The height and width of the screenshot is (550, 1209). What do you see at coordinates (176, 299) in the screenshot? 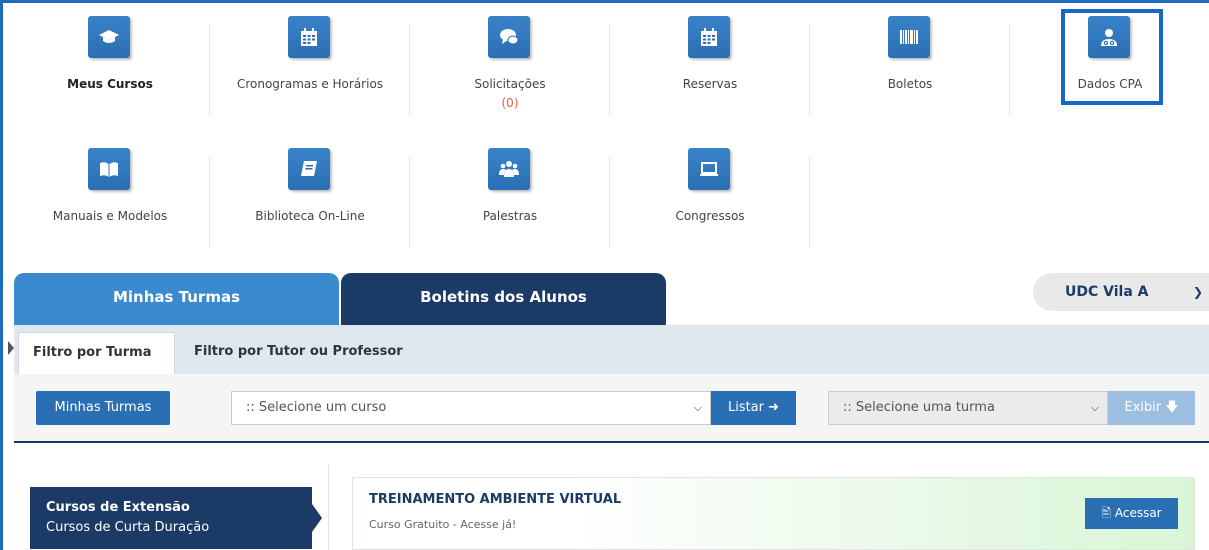
I see `tab-minhas-turmas: Minhas Turmas` at bounding box center [176, 299].